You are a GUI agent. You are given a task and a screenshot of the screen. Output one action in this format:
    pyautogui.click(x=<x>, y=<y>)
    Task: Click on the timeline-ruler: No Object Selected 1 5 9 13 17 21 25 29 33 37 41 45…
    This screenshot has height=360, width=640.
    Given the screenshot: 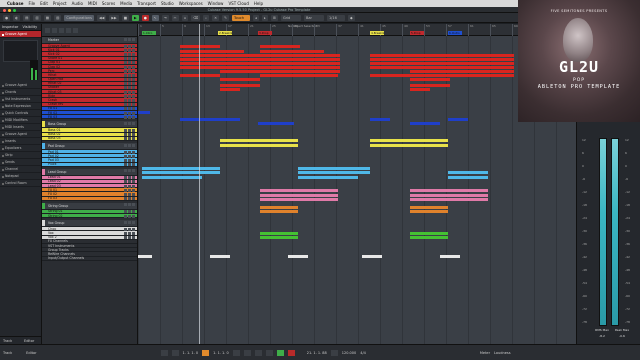 What is the action you would take?
    pyautogui.click(x=357, y=30)
    